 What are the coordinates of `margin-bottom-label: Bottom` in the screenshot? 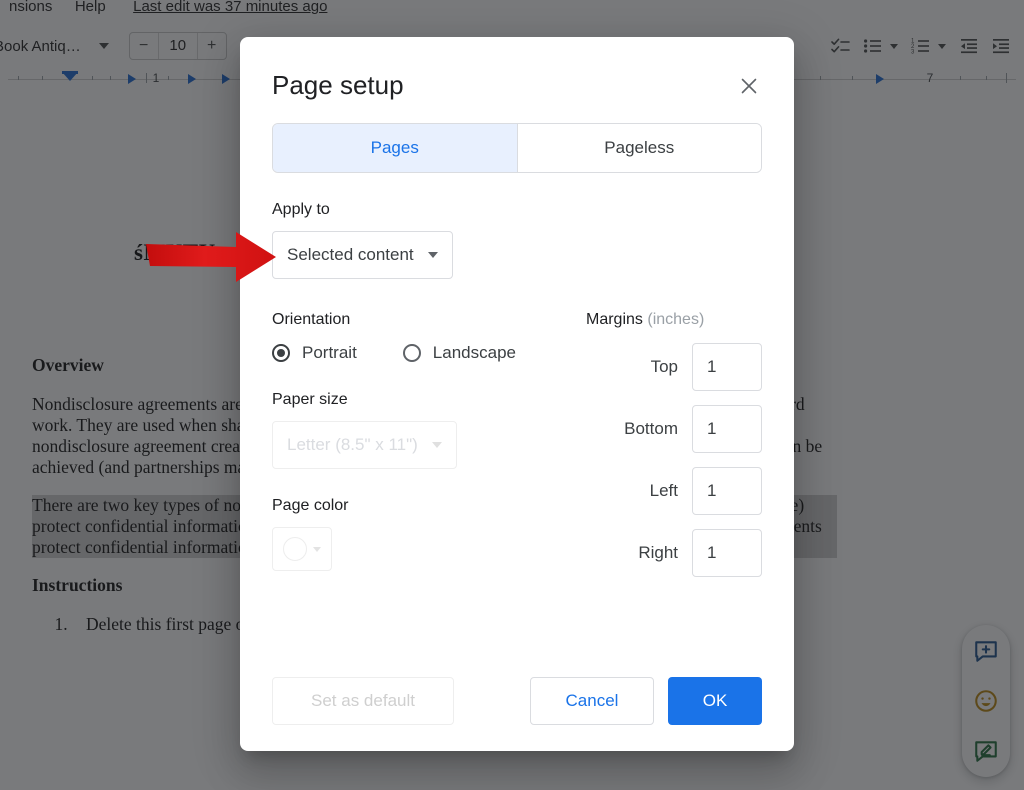 It's located at (651, 428).